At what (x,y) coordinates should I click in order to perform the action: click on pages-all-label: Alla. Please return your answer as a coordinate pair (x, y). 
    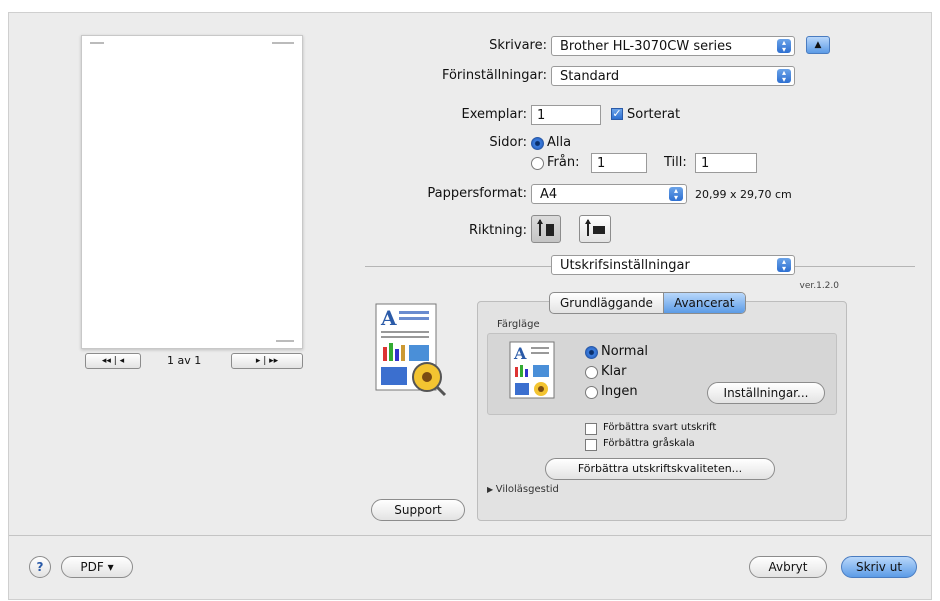
    Looking at the image, I should click on (559, 142).